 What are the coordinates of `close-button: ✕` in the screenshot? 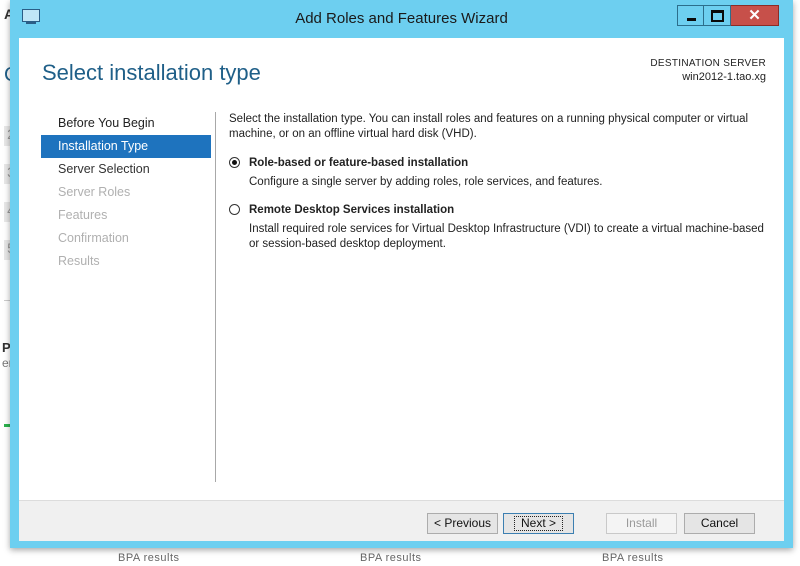 It's located at (755, 15).